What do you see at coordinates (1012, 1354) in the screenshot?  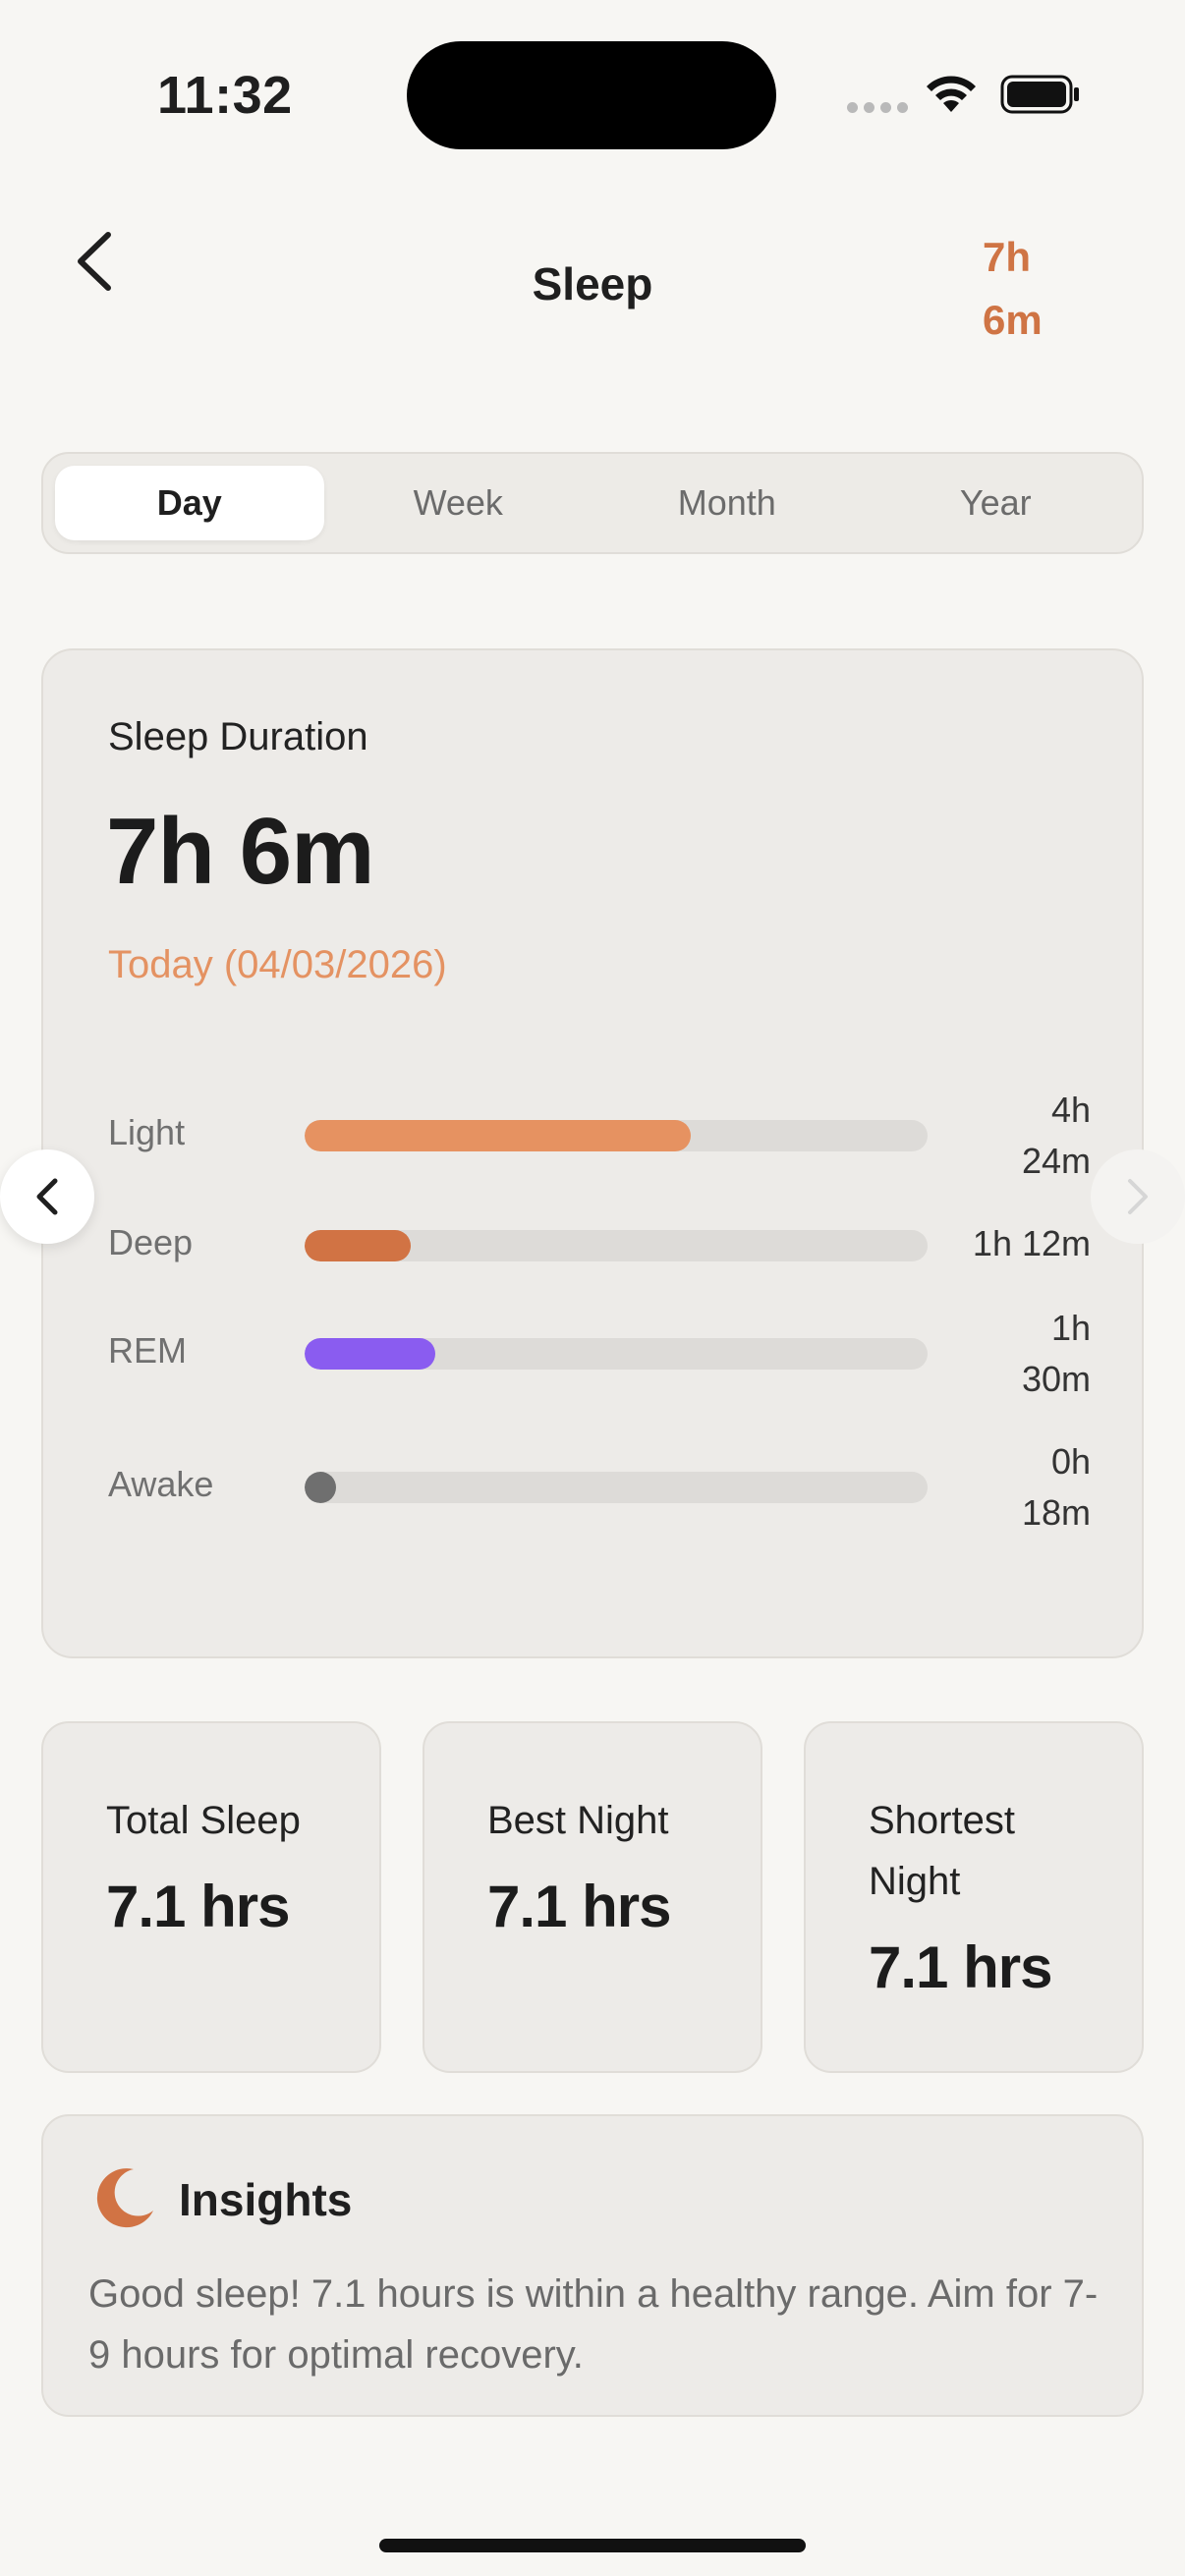 I see `stage-time: 1h 30m` at bounding box center [1012, 1354].